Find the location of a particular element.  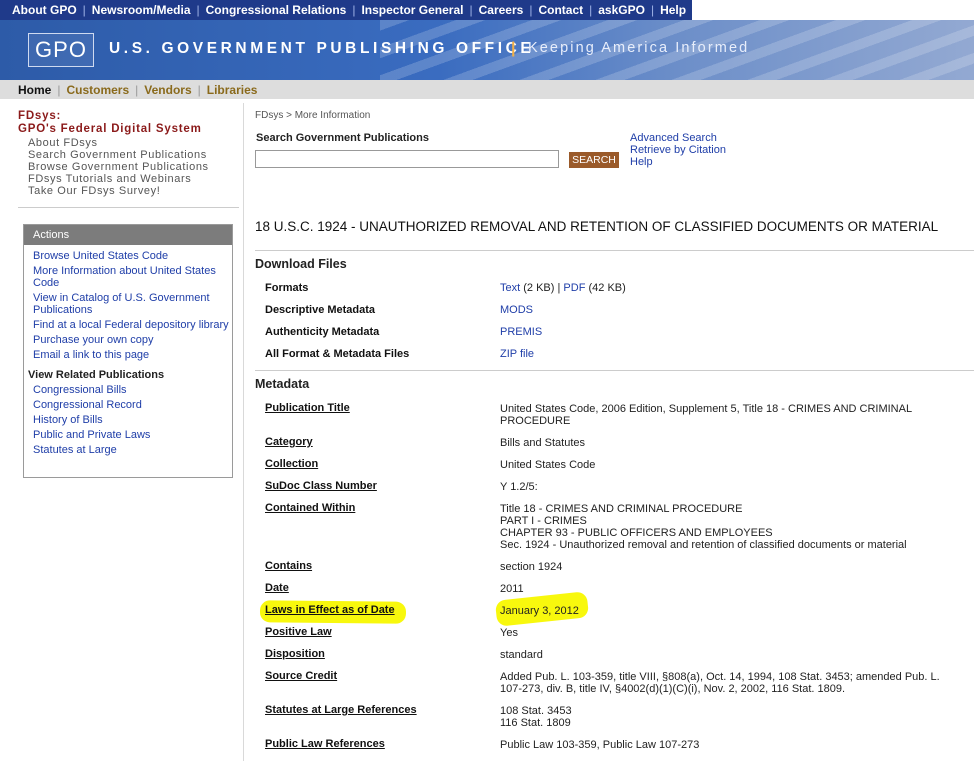

authenticity-metadata-label: Authenticity Metadata is located at coordinates (322, 332).